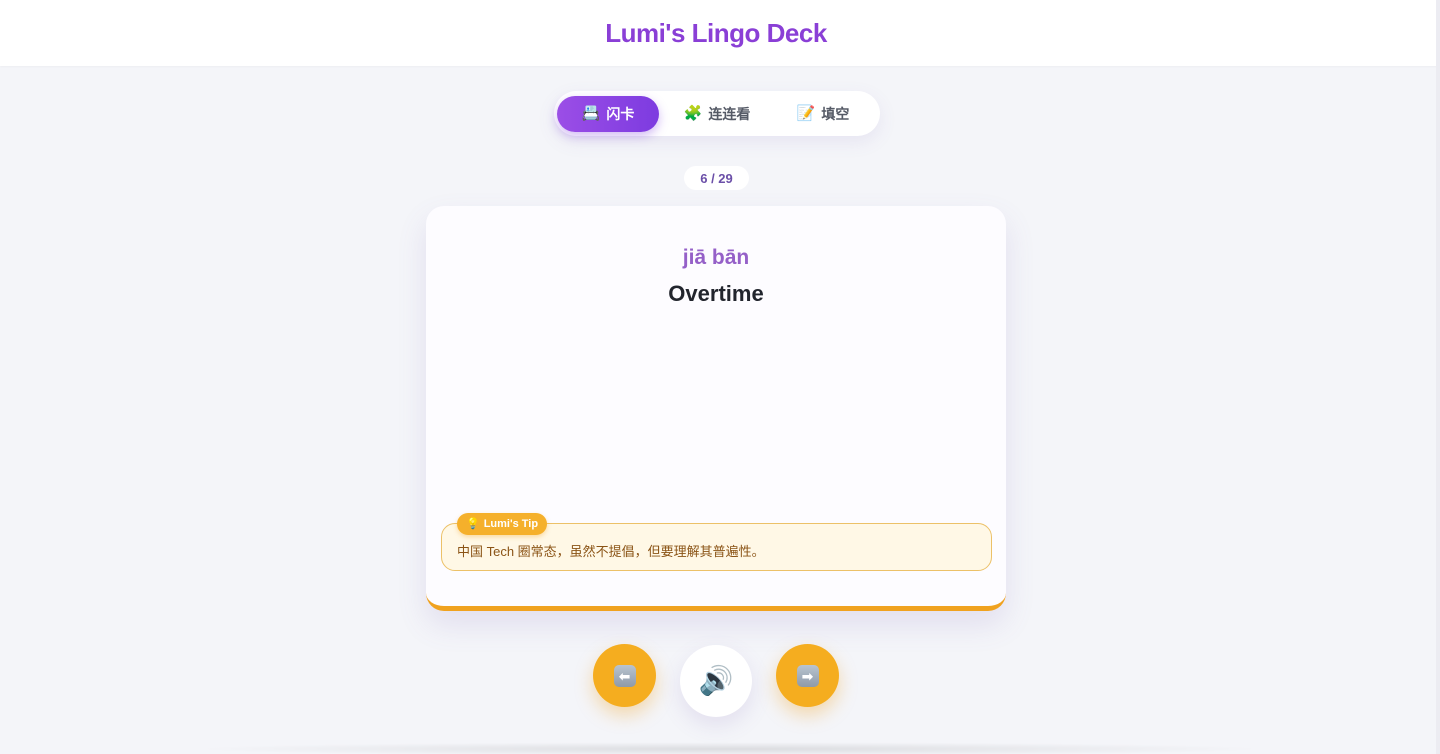 The image size is (1440, 754). I want to click on speaker-icon: 🔊, so click(716, 680).